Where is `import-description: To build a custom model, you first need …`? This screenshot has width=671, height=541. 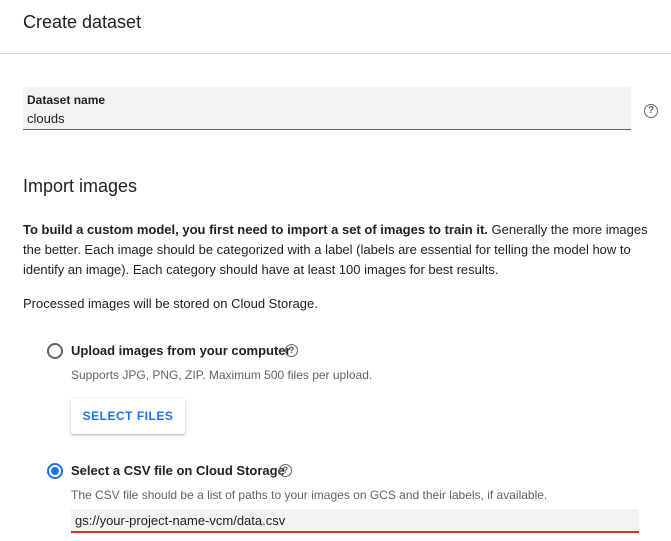 import-description: To build a custom model, you first need … is located at coordinates (343, 250).